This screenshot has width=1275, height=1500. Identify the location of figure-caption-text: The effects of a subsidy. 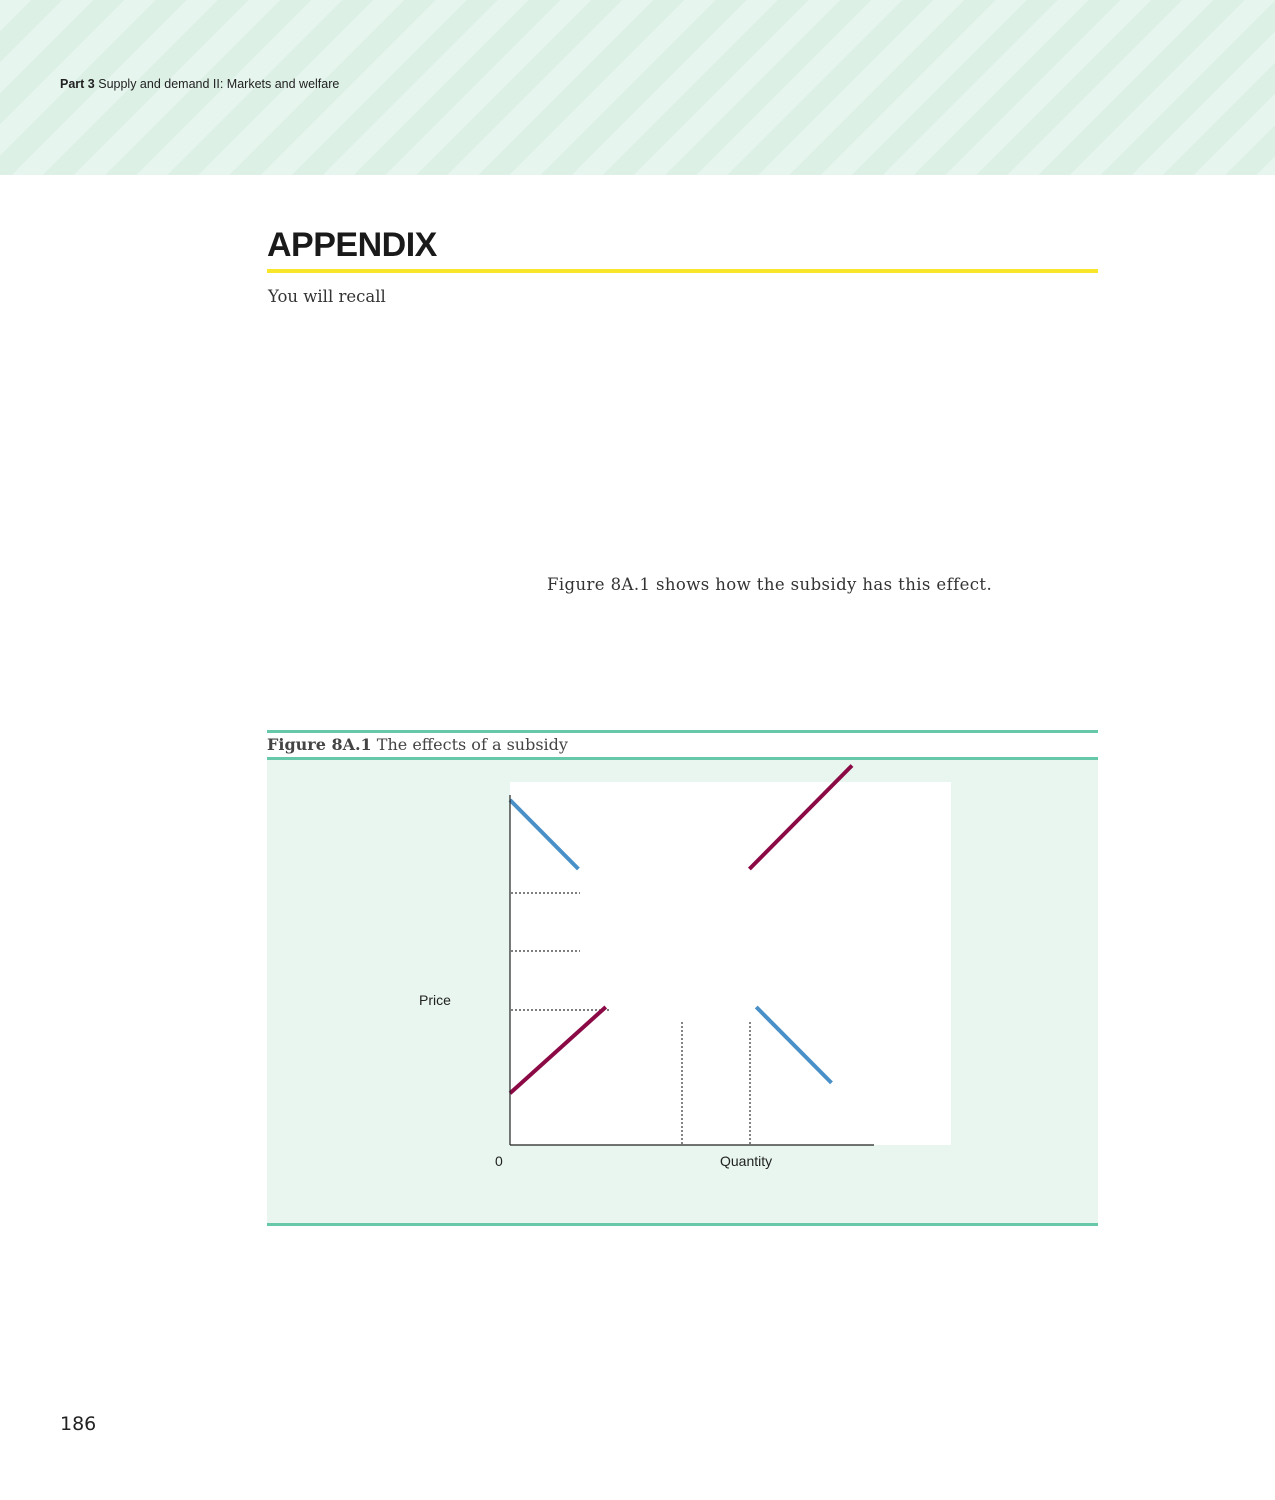
(472, 744).